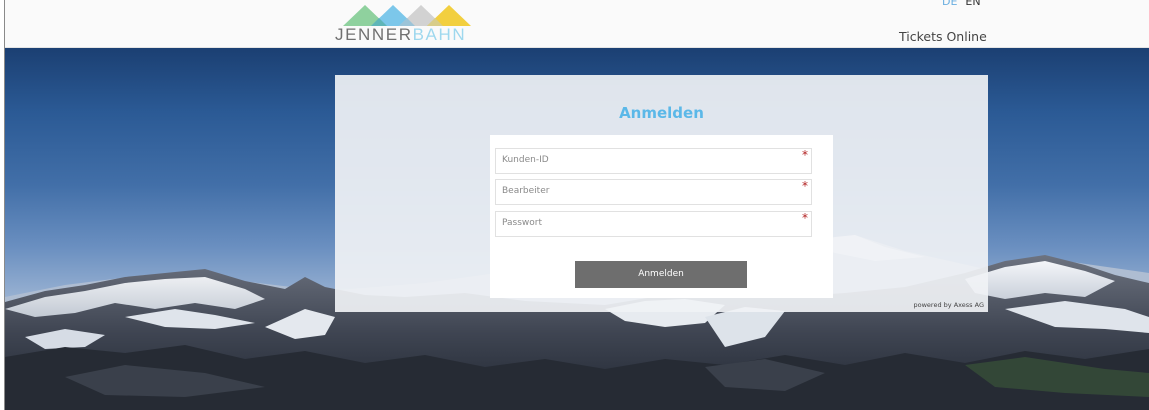 Image resolution: width=1149 pixels, height=410 pixels. What do you see at coordinates (653, 192) in the screenshot?
I see `operator-field: Bearbeiter *` at bounding box center [653, 192].